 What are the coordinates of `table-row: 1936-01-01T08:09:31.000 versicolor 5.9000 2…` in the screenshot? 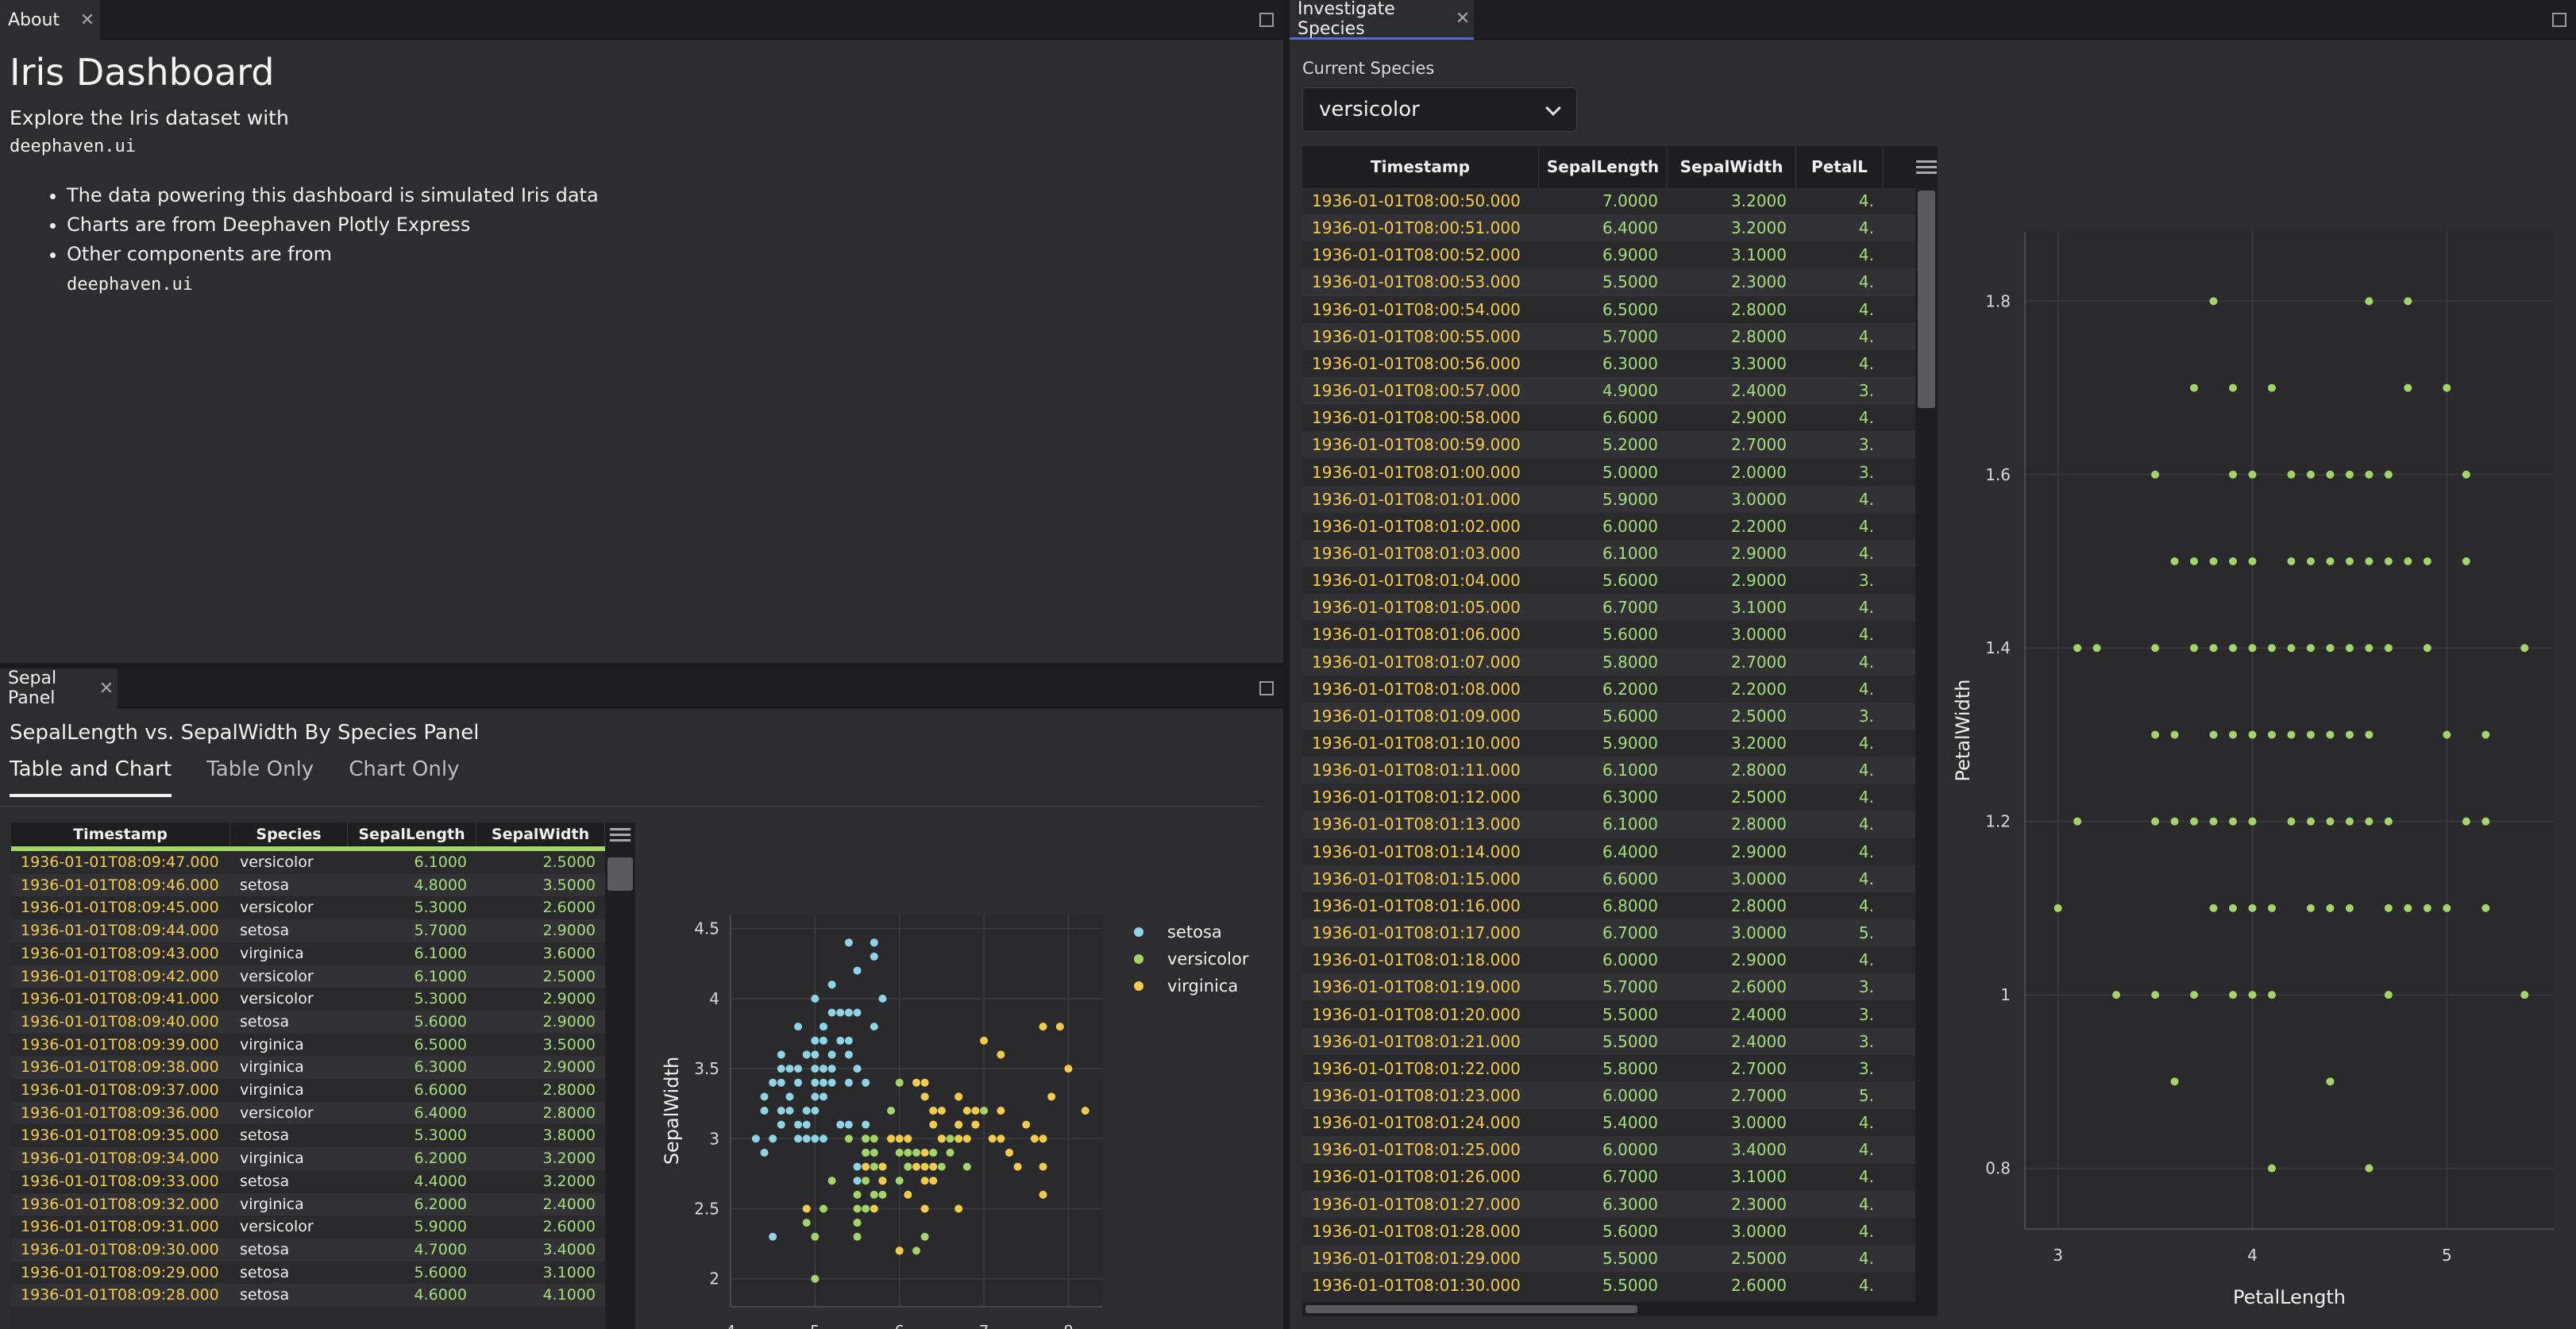 It's located at (308, 1226).